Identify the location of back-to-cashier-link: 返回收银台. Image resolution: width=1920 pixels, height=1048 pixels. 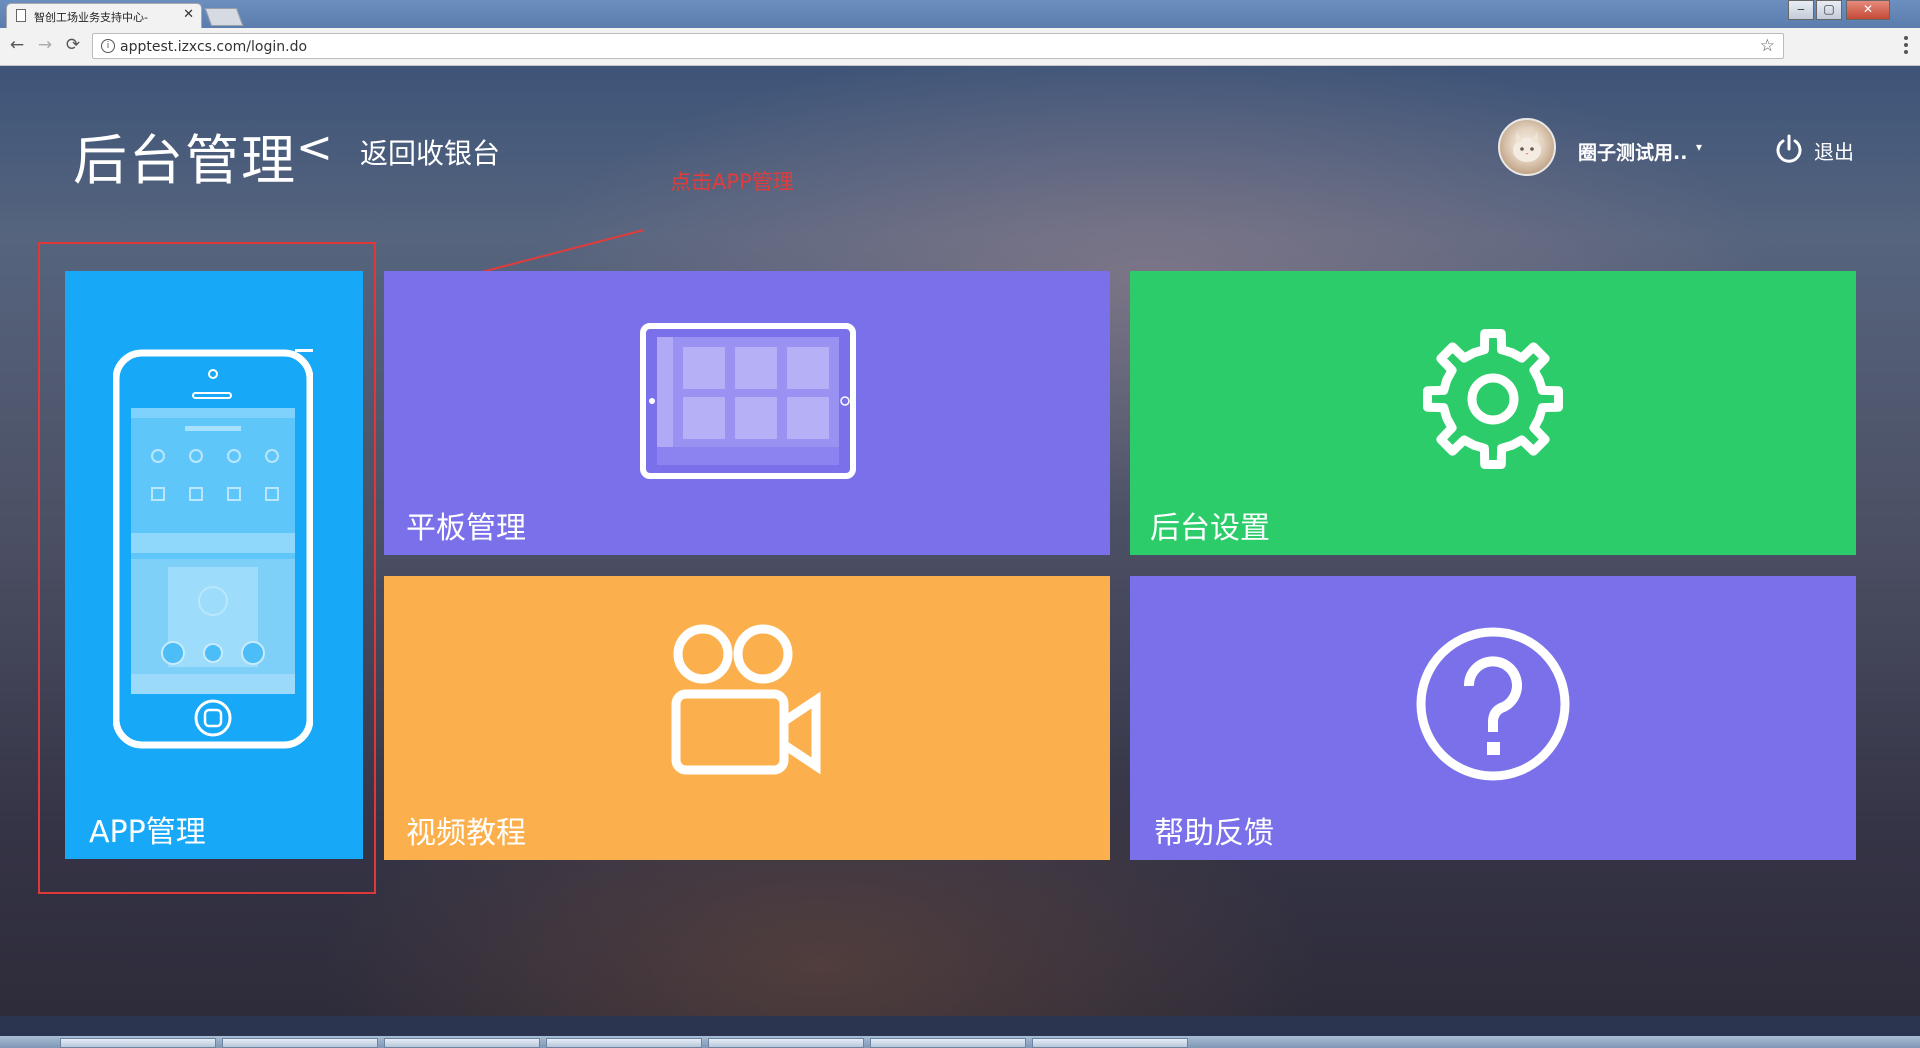
(430, 152).